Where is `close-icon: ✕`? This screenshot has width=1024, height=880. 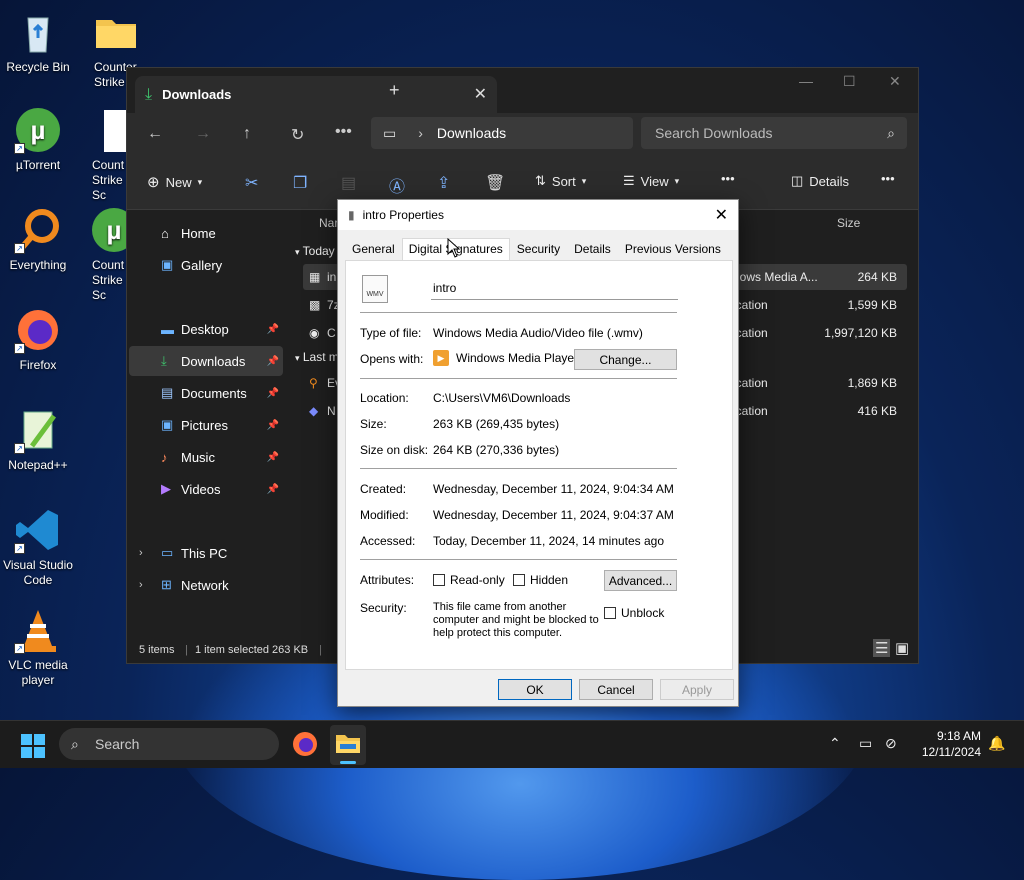
close-icon: ✕ is located at coordinates (721, 215).